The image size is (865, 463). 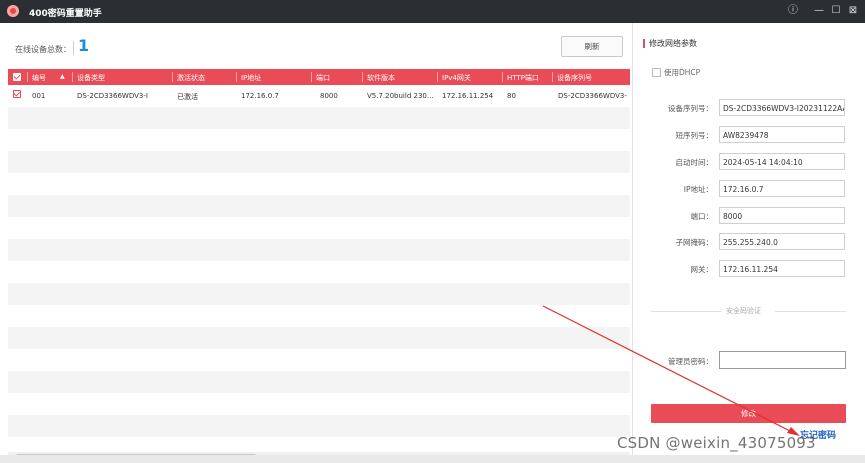 What do you see at coordinates (698, 189) in the screenshot?
I see `ip-label: IP地址：` at bounding box center [698, 189].